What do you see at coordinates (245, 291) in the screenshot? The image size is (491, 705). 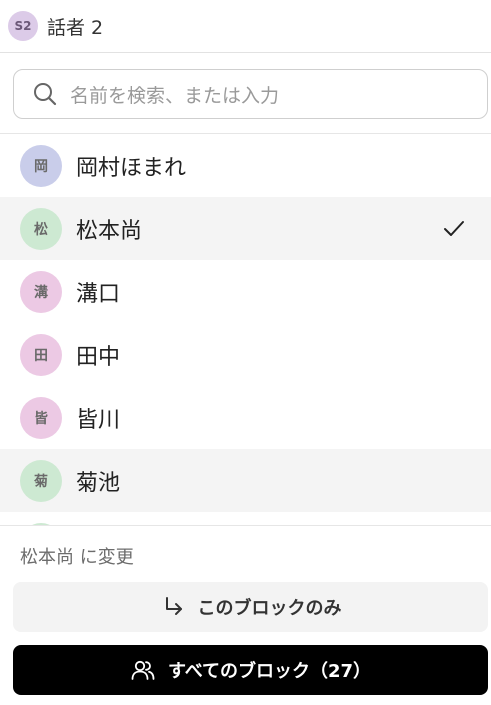 I see `list-item: 溝溝口` at bounding box center [245, 291].